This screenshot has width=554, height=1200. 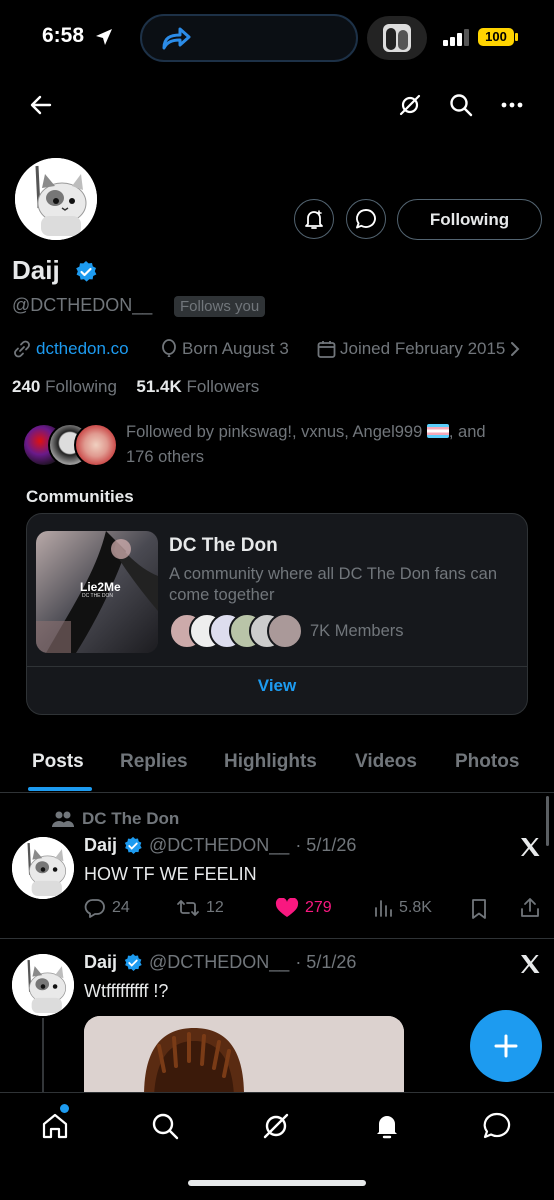 I want to click on views-button: 5.8K, so click(x=402, y=908).